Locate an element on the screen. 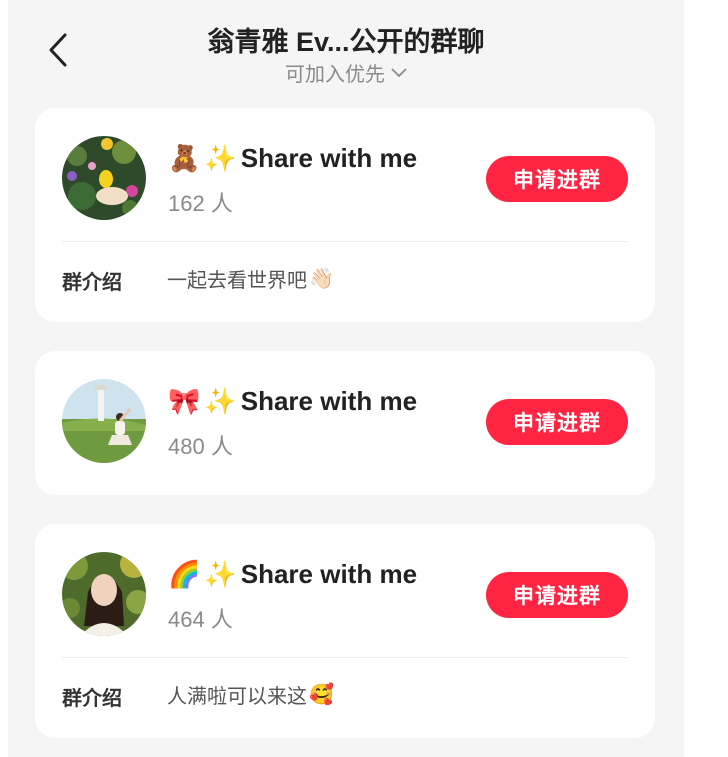 The height and width of the screenshot is (757, 728). group-name: 🎀 ✨ Share with me is located at coordinates (292, 401).